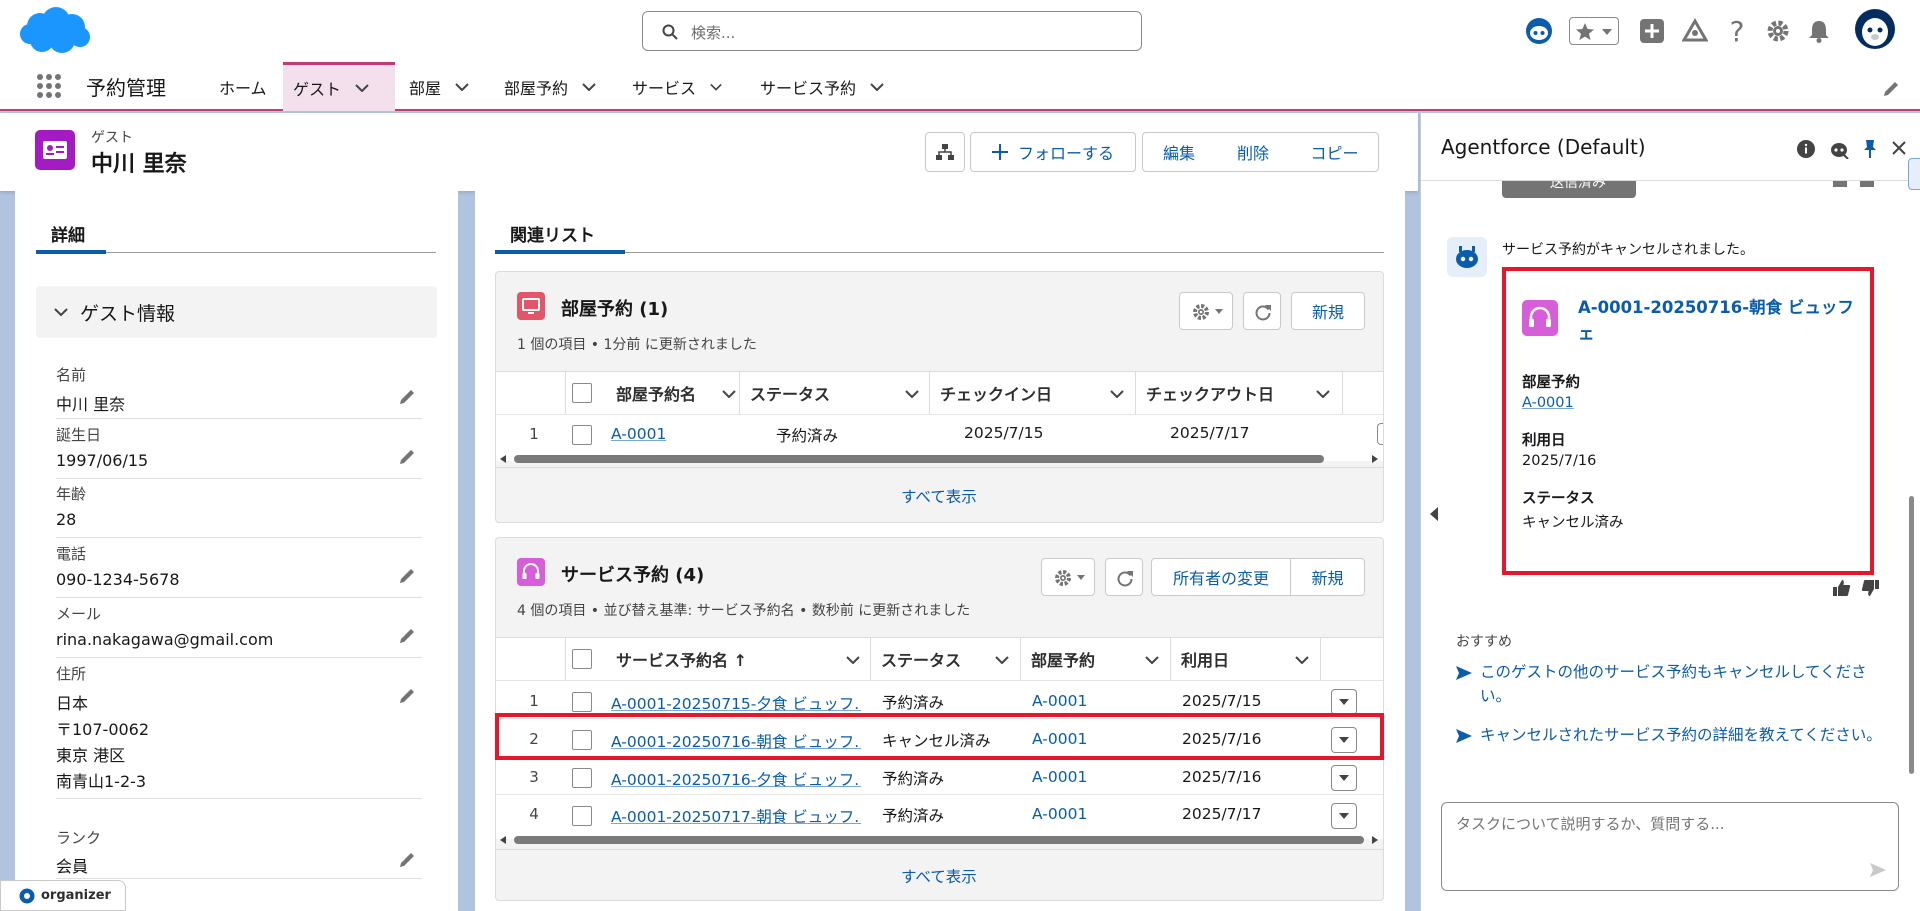  What do you see at coordinates (63, 895) in the screenshot?
I see `organizer-badge: organizer` at bounding box center [63, 895].